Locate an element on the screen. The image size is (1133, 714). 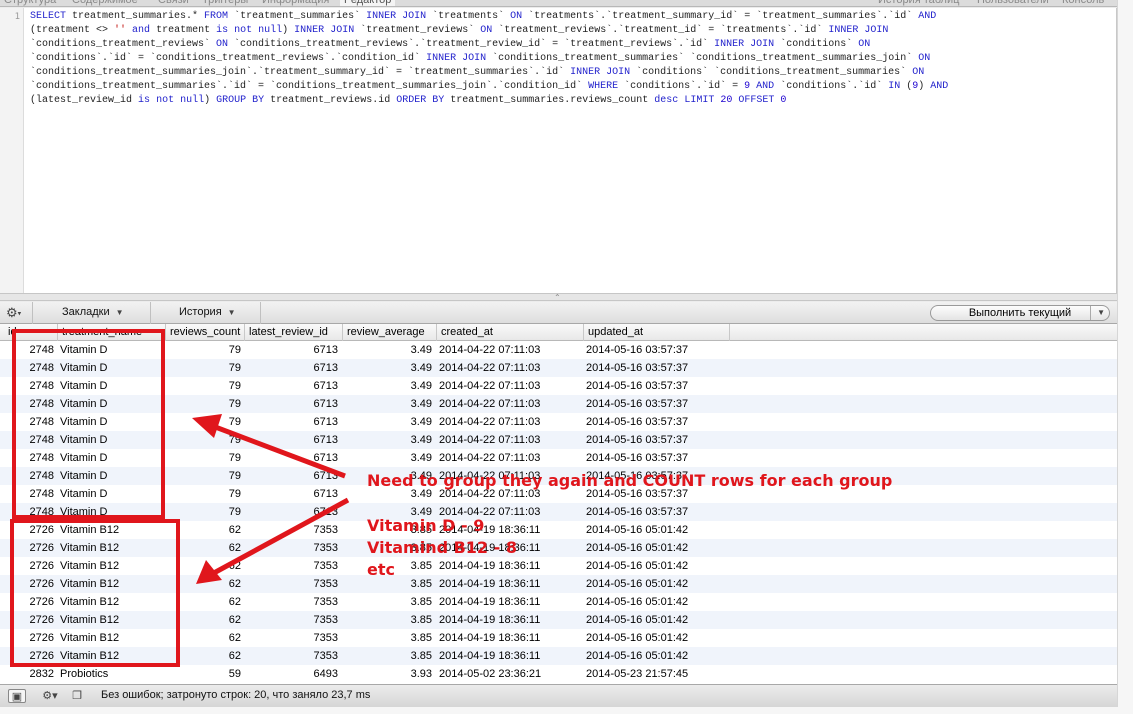
annotation-line-vitamin-d: Vitamin D - 9 is located at coordinates (426, 525).